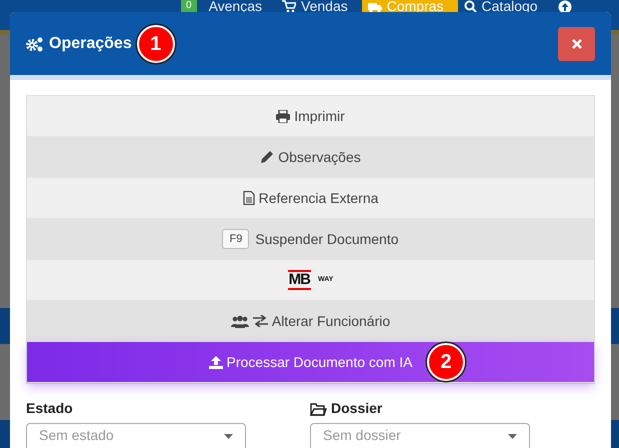  I want to click on close-button, so click(576, 43).